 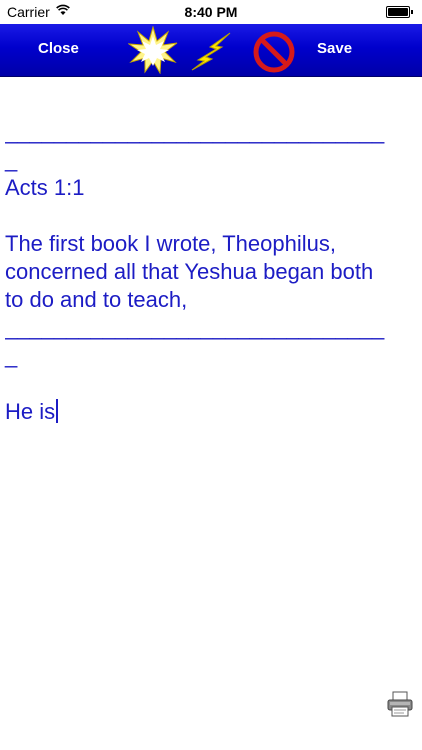 What do you see at coordinates (334, 48) in the screenshot?
I see `save-button: Save` at bounding box center [334, 48].